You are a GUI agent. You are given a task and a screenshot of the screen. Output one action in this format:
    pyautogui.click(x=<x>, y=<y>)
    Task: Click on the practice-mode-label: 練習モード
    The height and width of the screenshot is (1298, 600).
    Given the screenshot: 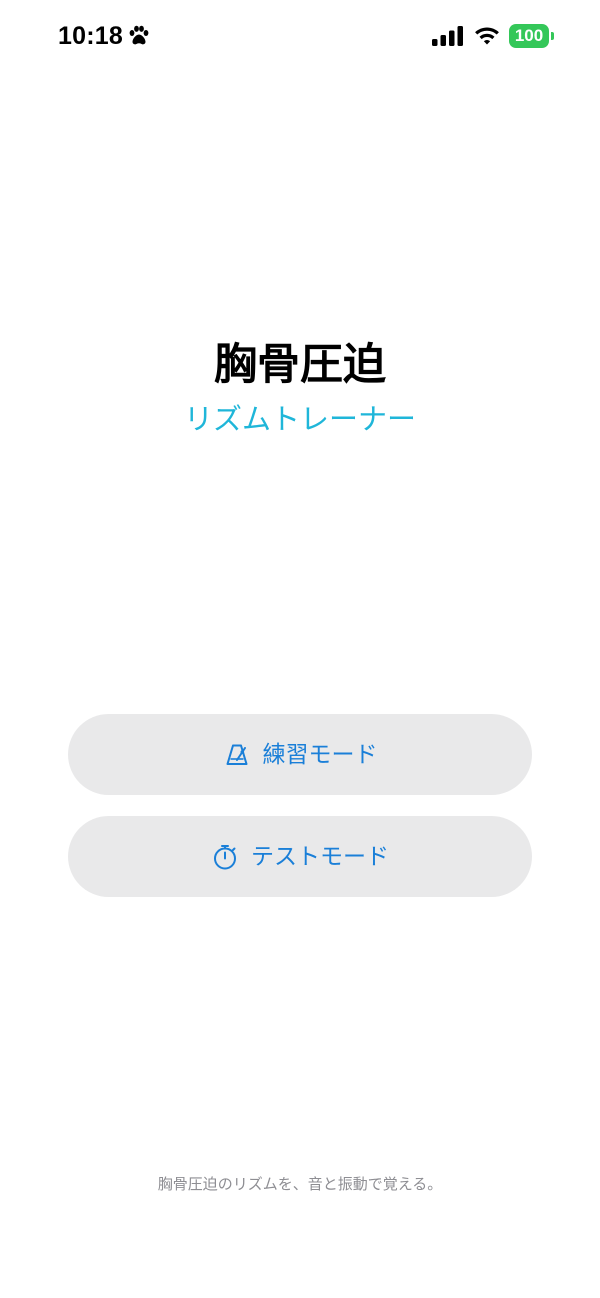 What is the action you would take?
    pyautogui.click(x=320, y=754)
    